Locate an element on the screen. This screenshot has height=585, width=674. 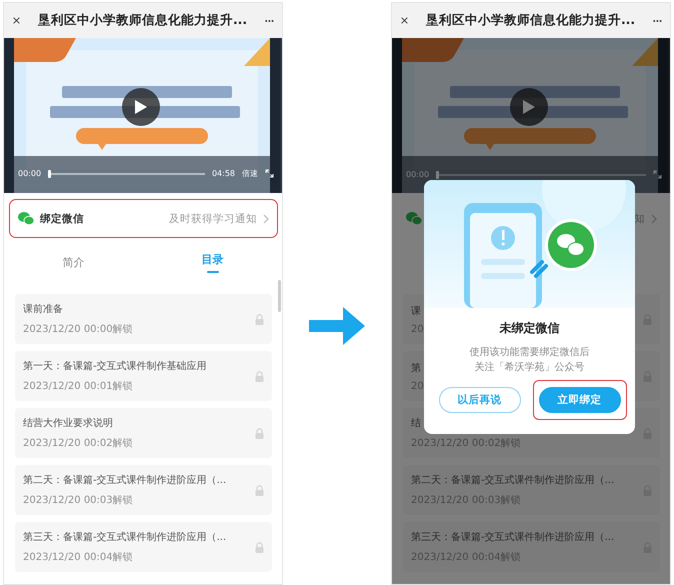
unlock-time: 2023/12/20 00:03解锁 is located at coordinates (78, 500).